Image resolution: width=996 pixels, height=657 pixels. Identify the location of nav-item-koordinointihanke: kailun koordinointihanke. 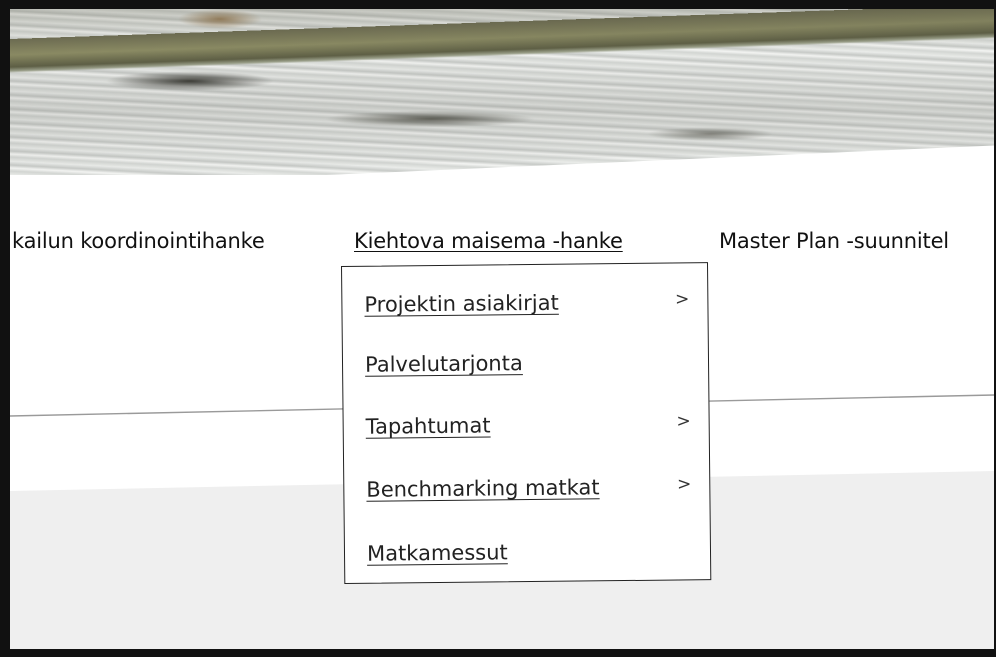
(138, 241).